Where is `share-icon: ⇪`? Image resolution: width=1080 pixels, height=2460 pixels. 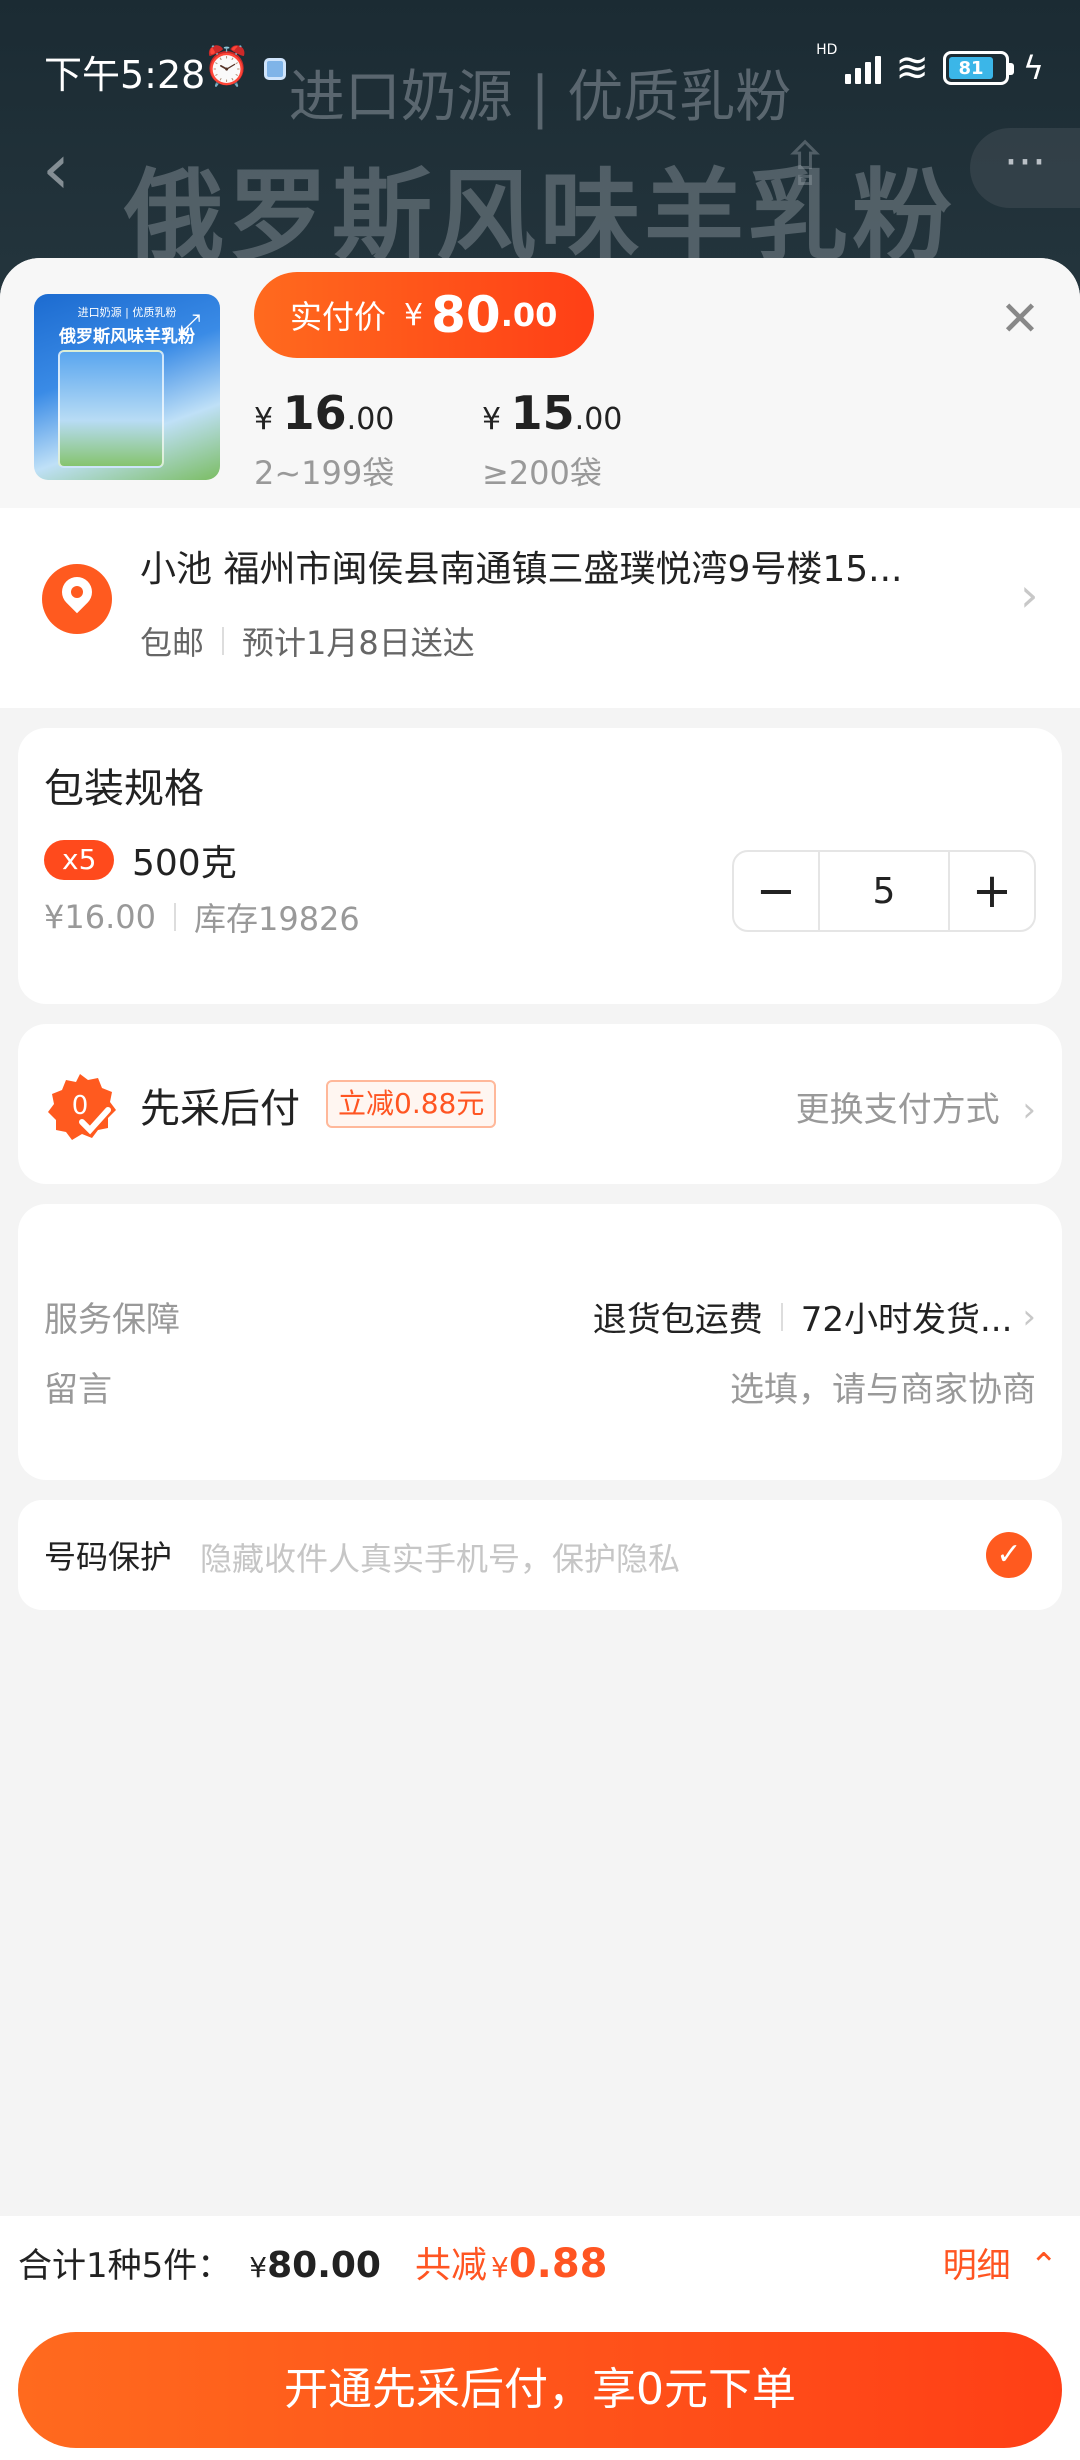
share-icon: ⇪ is located at coordinates (805, 165).